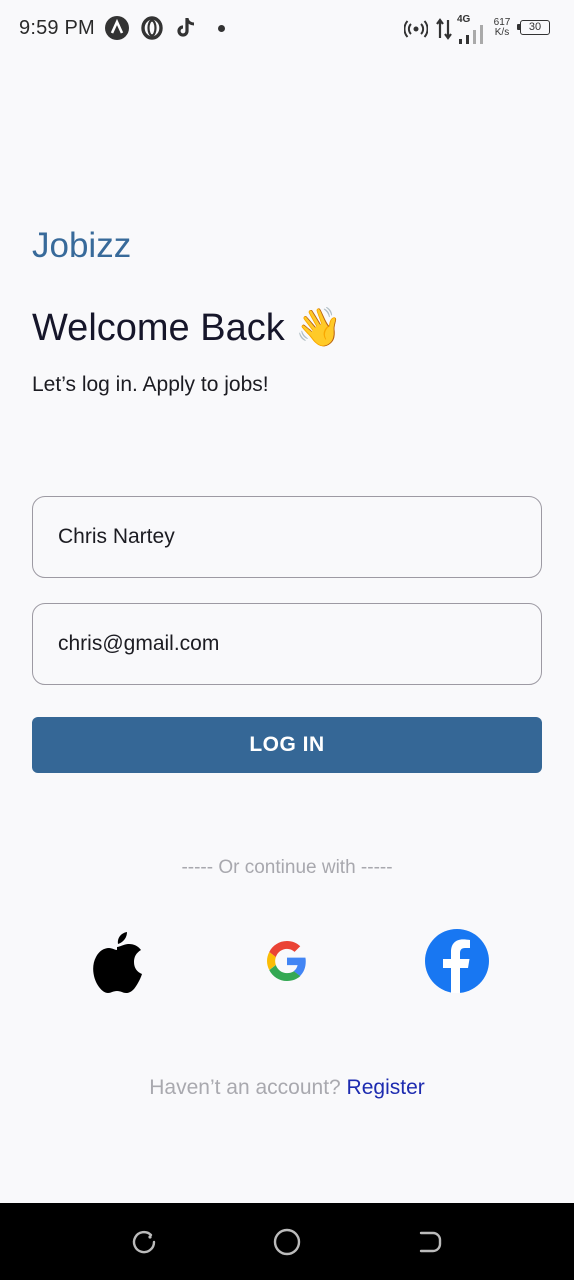 This screenshot has height=1280, width=574. I want to click on recents-icon, so click(144, 1242).